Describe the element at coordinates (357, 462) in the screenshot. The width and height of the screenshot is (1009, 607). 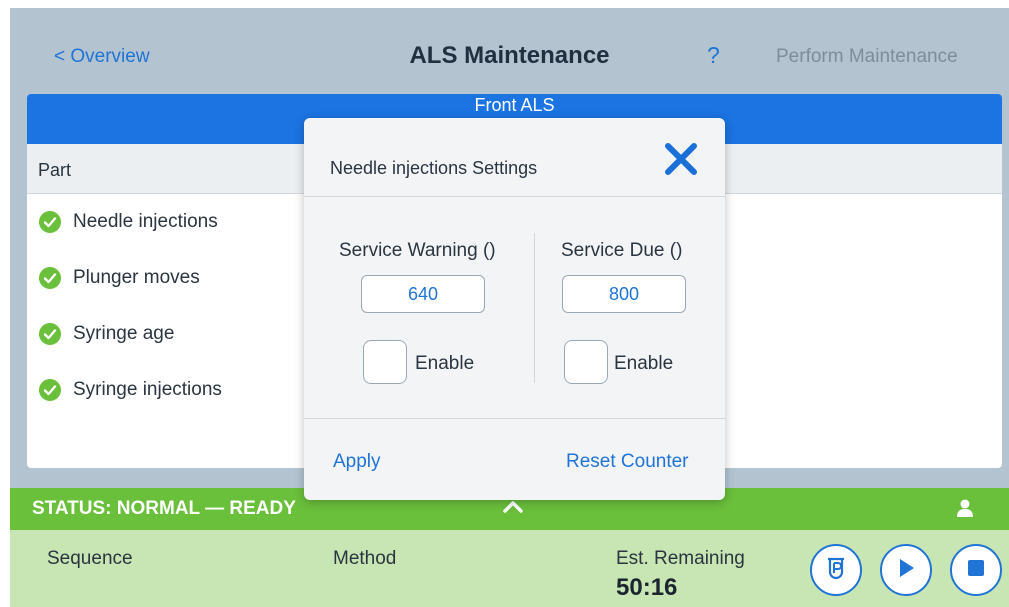
I see `apply-button: Apply` at that location.